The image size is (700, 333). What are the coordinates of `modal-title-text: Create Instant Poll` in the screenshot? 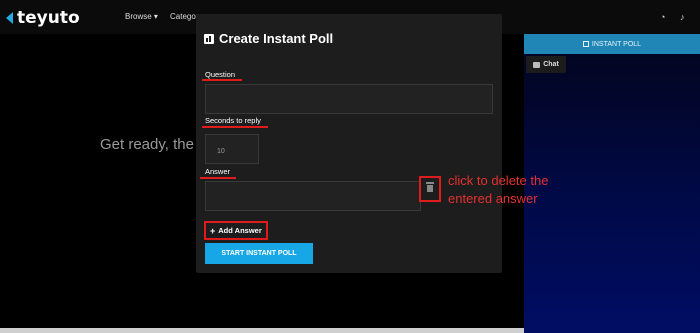 It's located at (276, 38).